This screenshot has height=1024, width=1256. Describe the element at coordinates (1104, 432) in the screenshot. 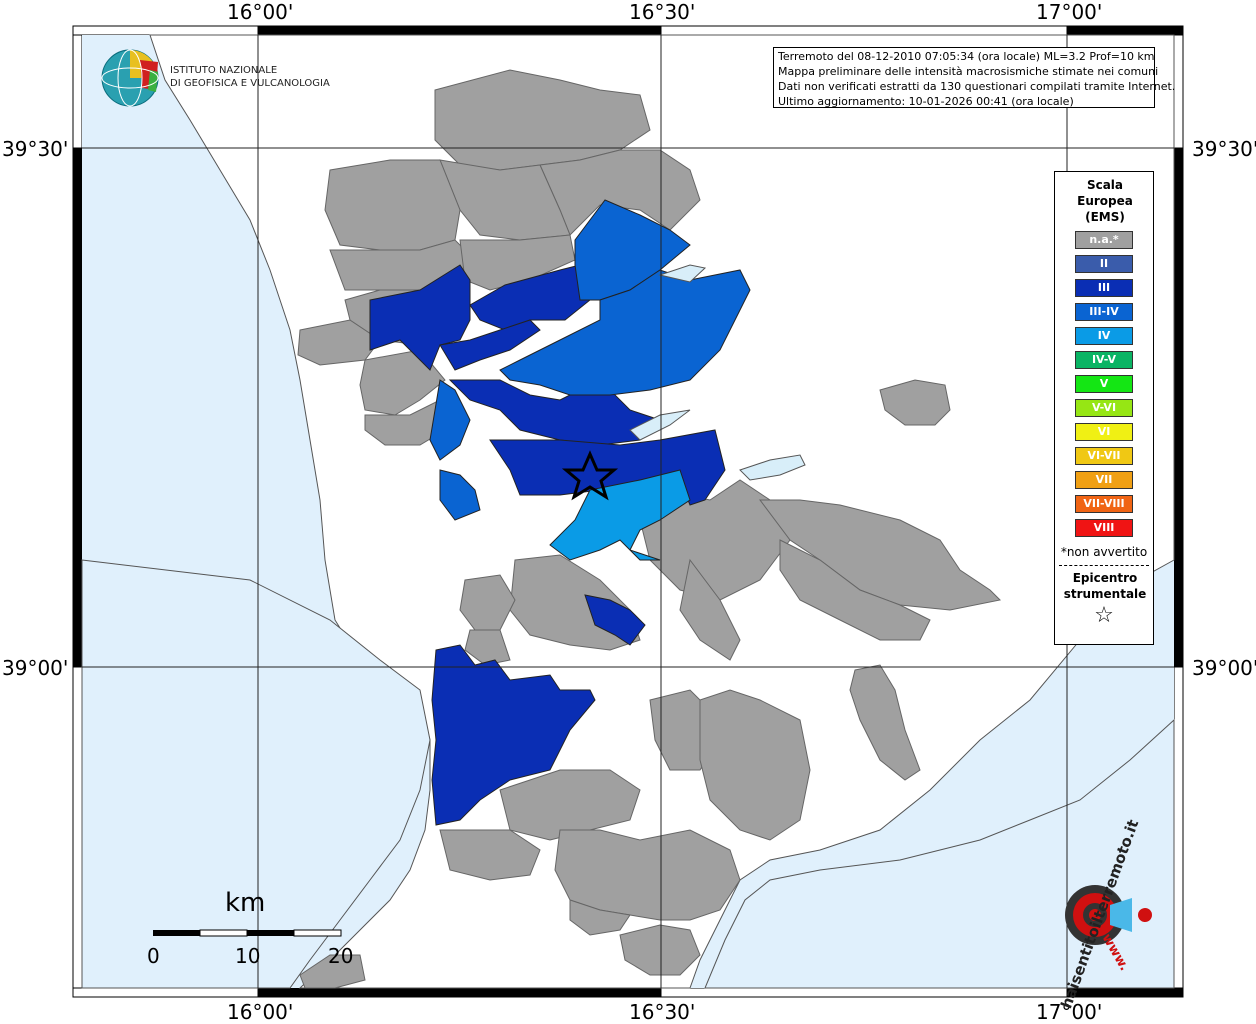

I see `legend-item: VI` at that location.